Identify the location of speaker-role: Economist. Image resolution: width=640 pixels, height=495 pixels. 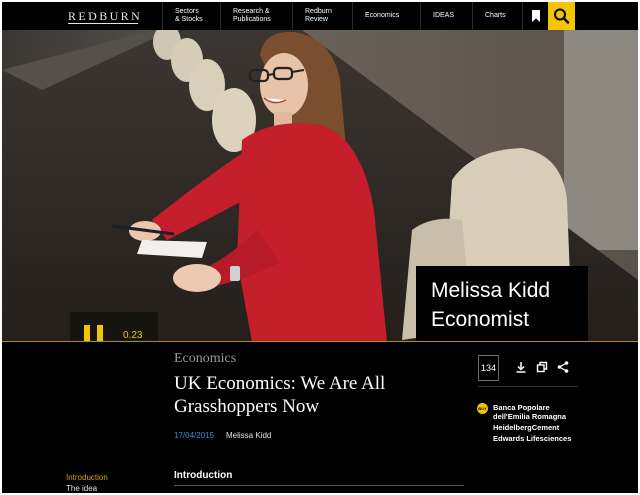
(480, 319).